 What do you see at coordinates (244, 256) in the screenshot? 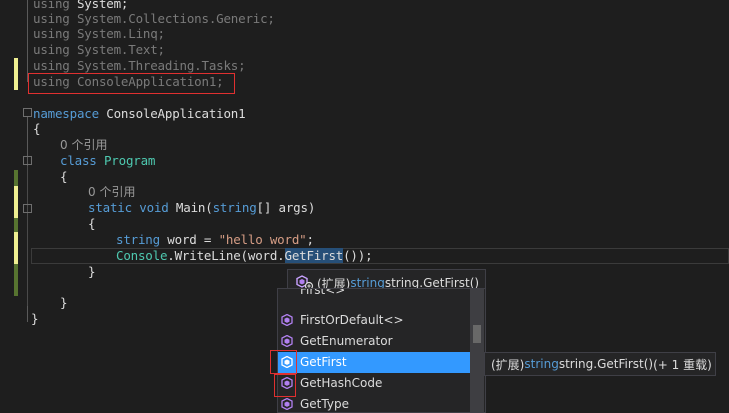
I see `code-line-writeline: Console.WriteLine(word.GetFirst());` at bounding box center [244, 256].